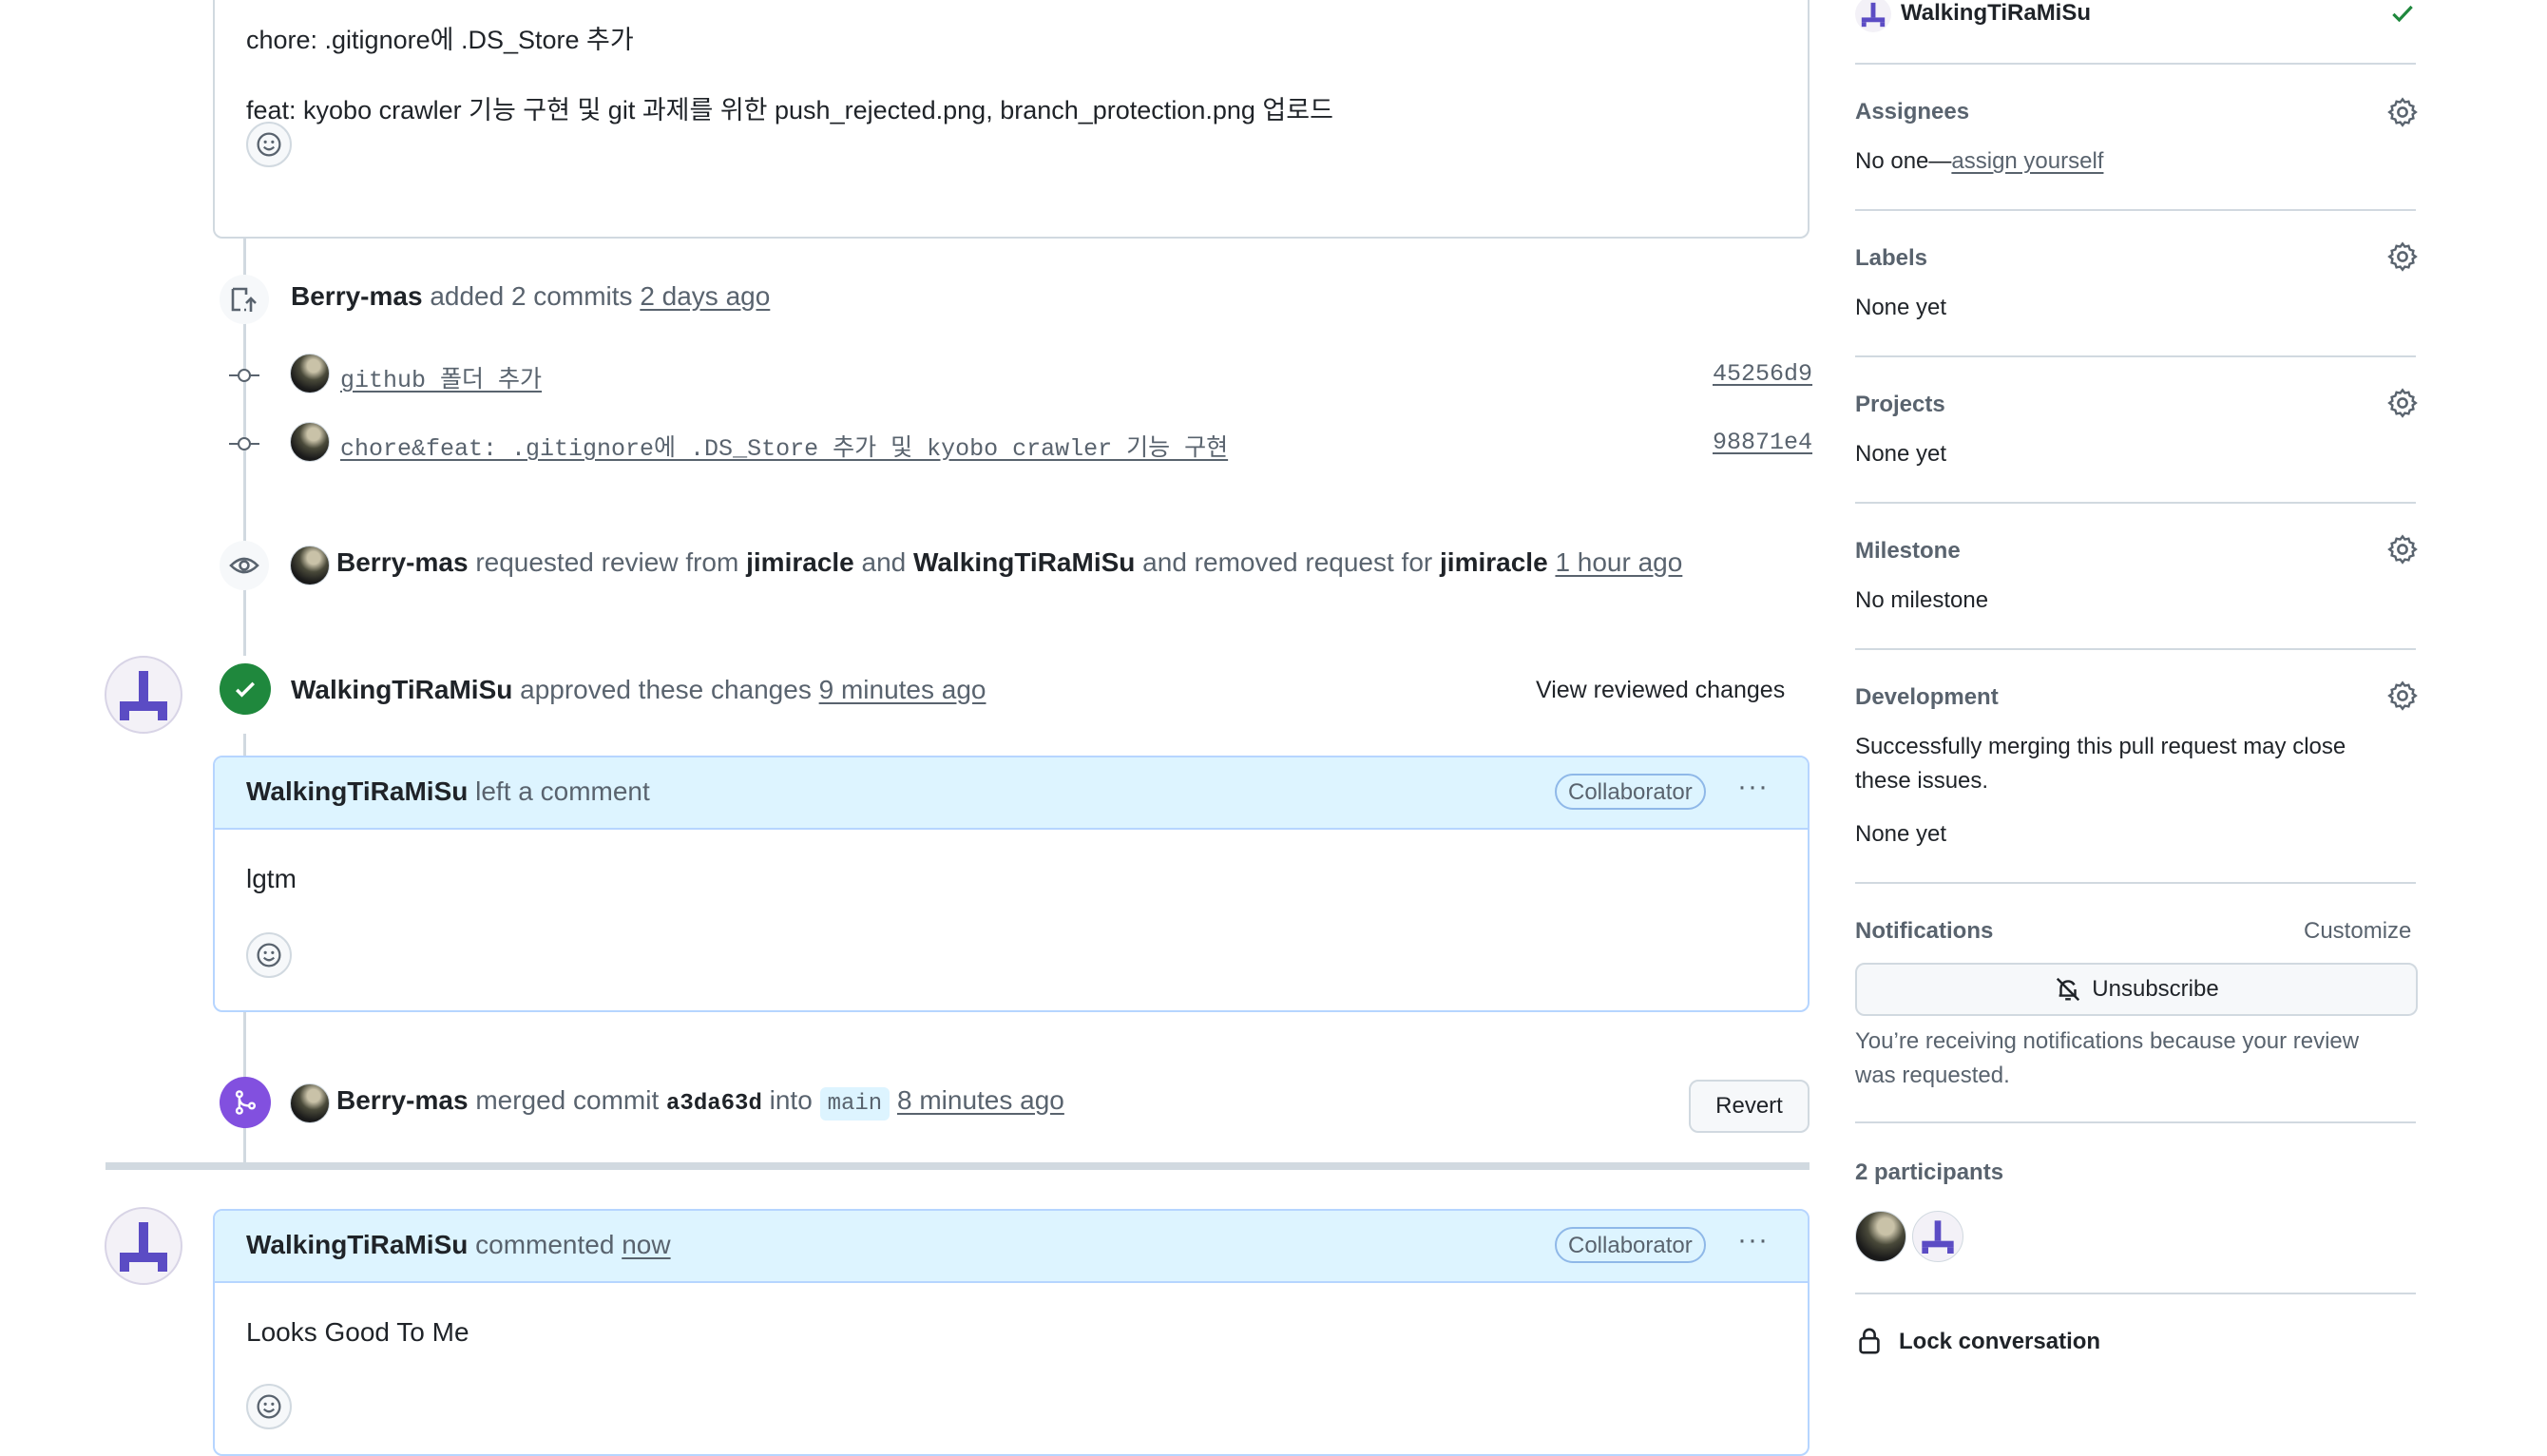 This screenshot has height=1456, width=2547. What do you see at coordinates (854, 1104) in the screenshot?
I see `branch-label: main` at bounding box center [854, 1104].